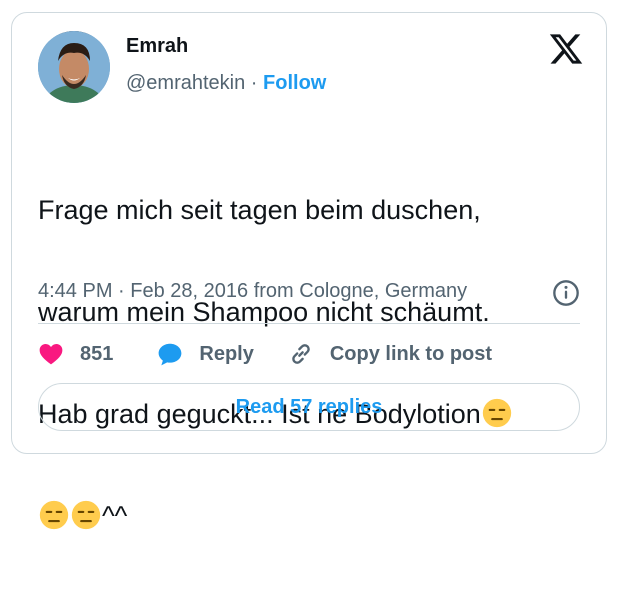 This screenshot has width=620, height=601. I want to click on follow-button: Follow, so click(294, 83).